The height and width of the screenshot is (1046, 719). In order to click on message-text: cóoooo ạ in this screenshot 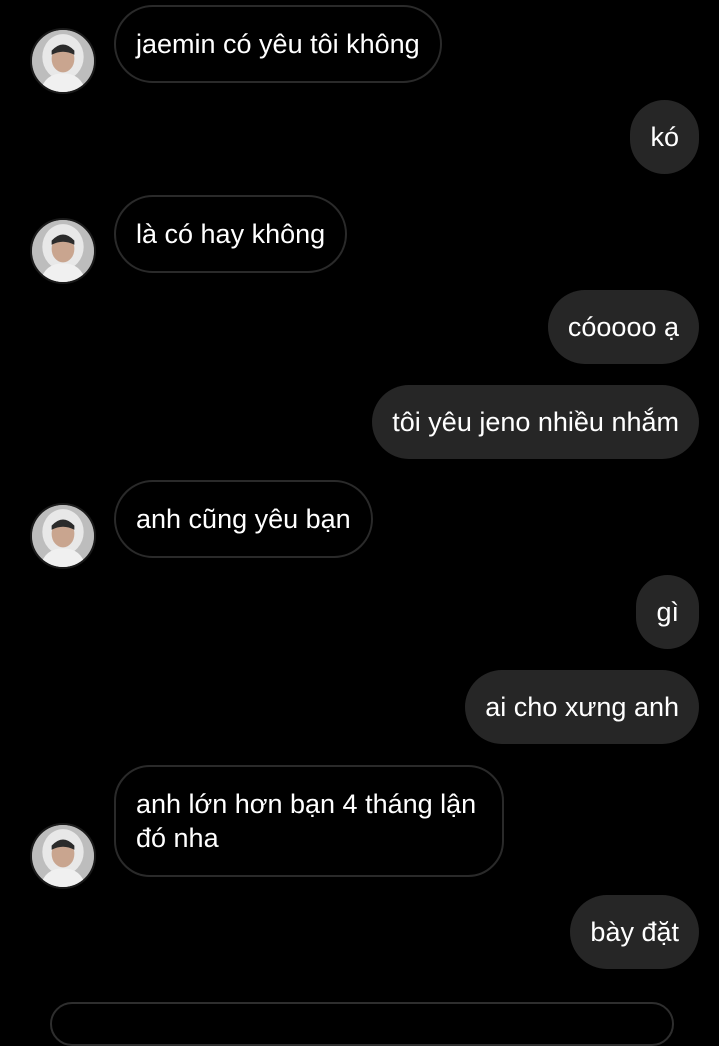, I will do `click(623, 327)`.